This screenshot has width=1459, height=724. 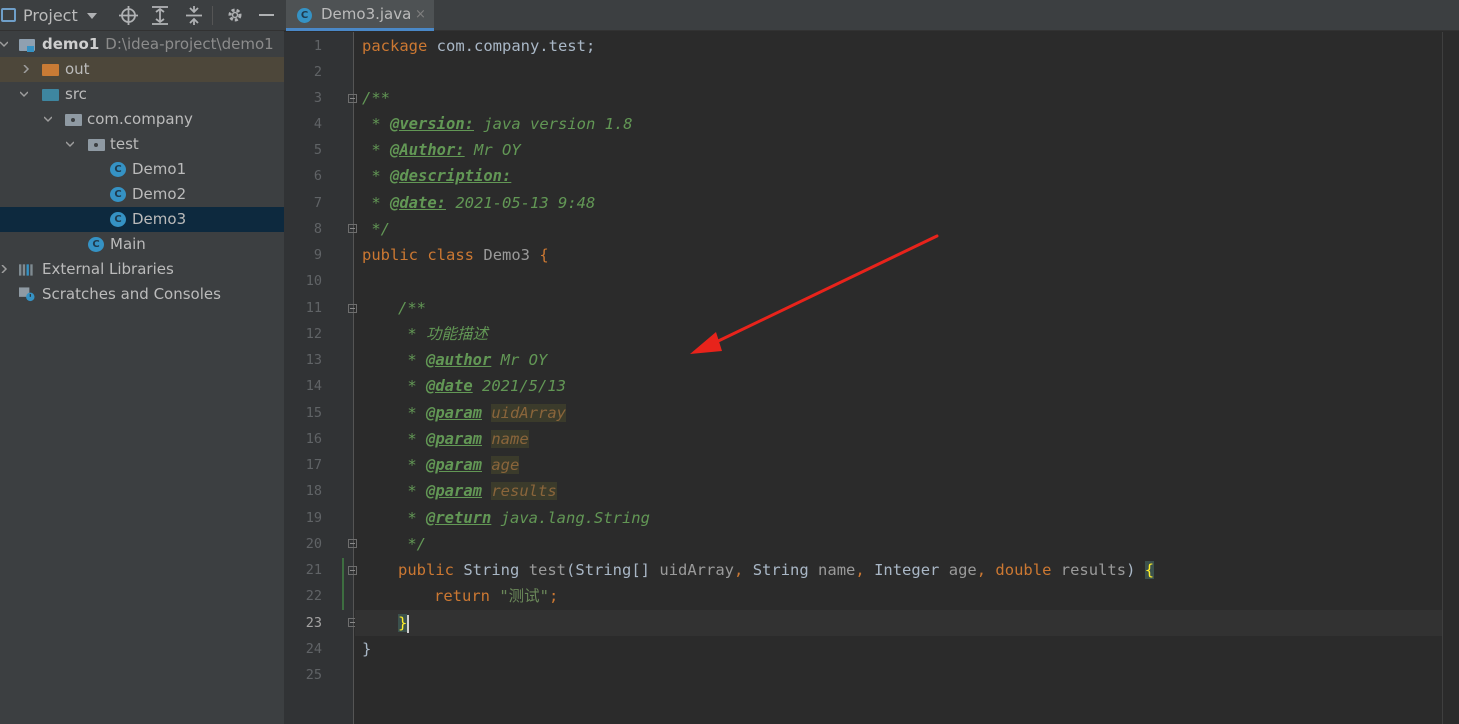 I want to click on tree-item-label: src, so click(x=76, y=94).